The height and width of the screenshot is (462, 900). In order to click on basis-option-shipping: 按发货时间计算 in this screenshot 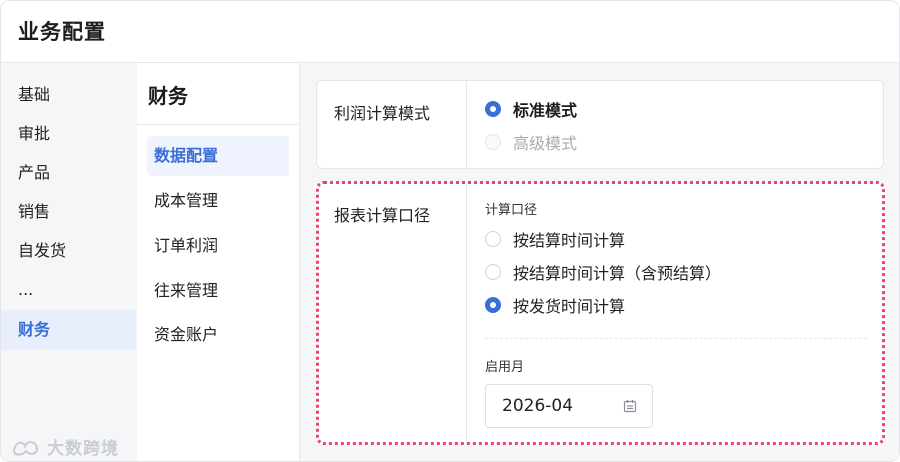, I will do `click(555, 305)`.